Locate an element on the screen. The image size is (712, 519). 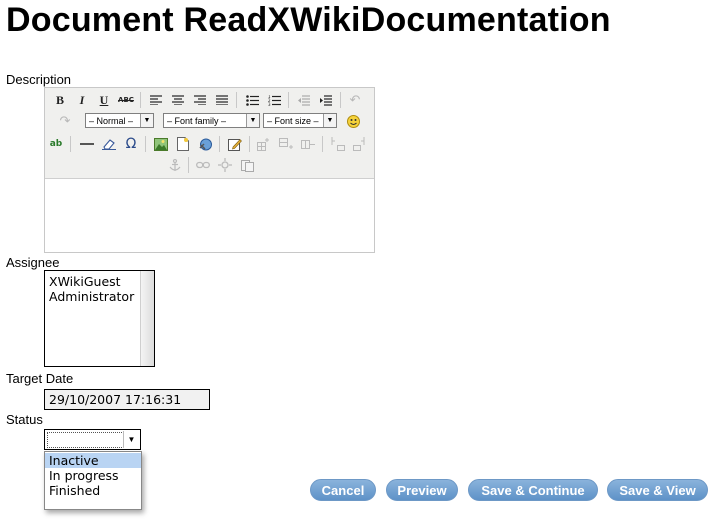
status-select: ▼ is located at coordinates (92, 439).